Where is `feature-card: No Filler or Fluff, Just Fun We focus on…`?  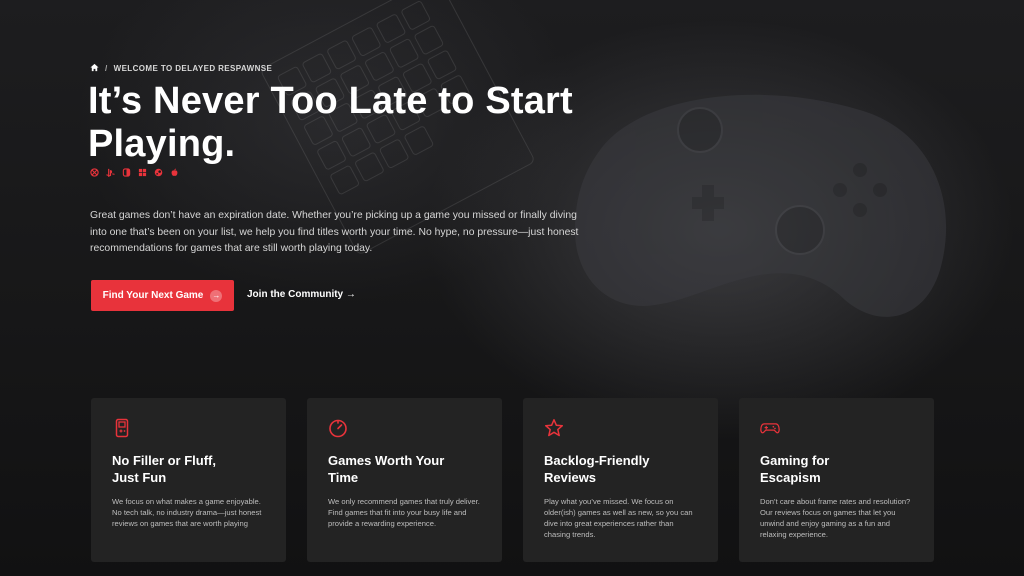
feature-card: No Filler or Fluff, Just Fun We focus on… is located at coordinates (188, 480).